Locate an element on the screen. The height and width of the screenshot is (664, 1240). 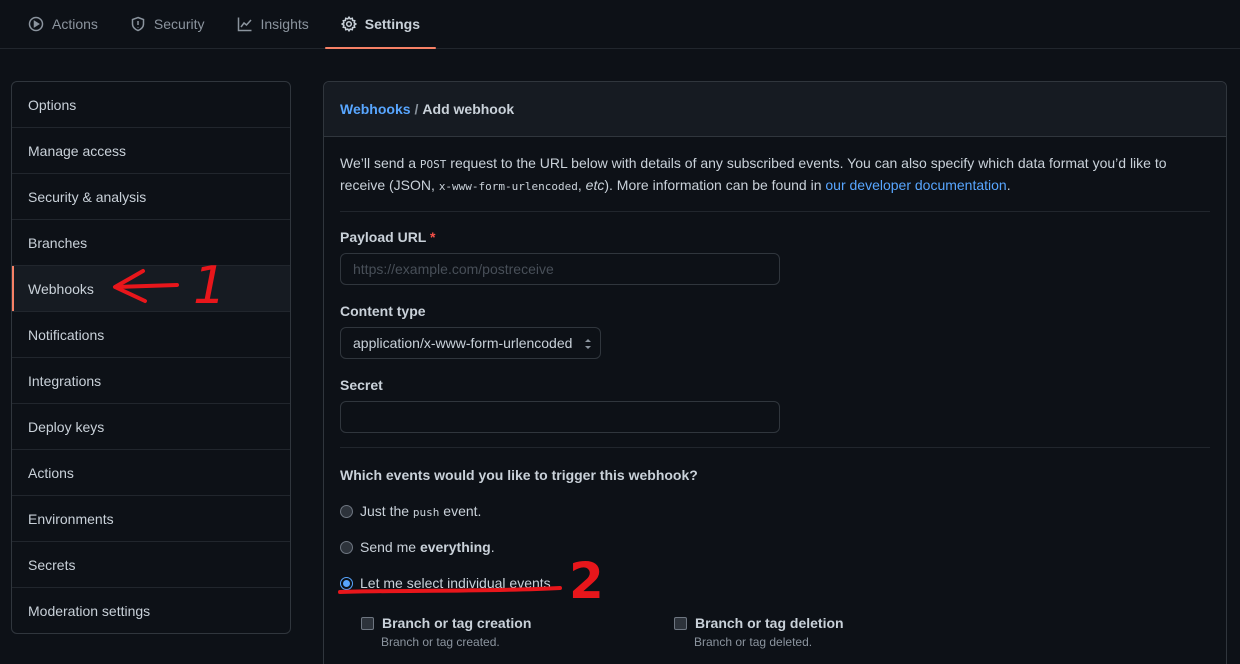
sidebar-item-manage-access: Manage access is located at coordinates (151, 150).